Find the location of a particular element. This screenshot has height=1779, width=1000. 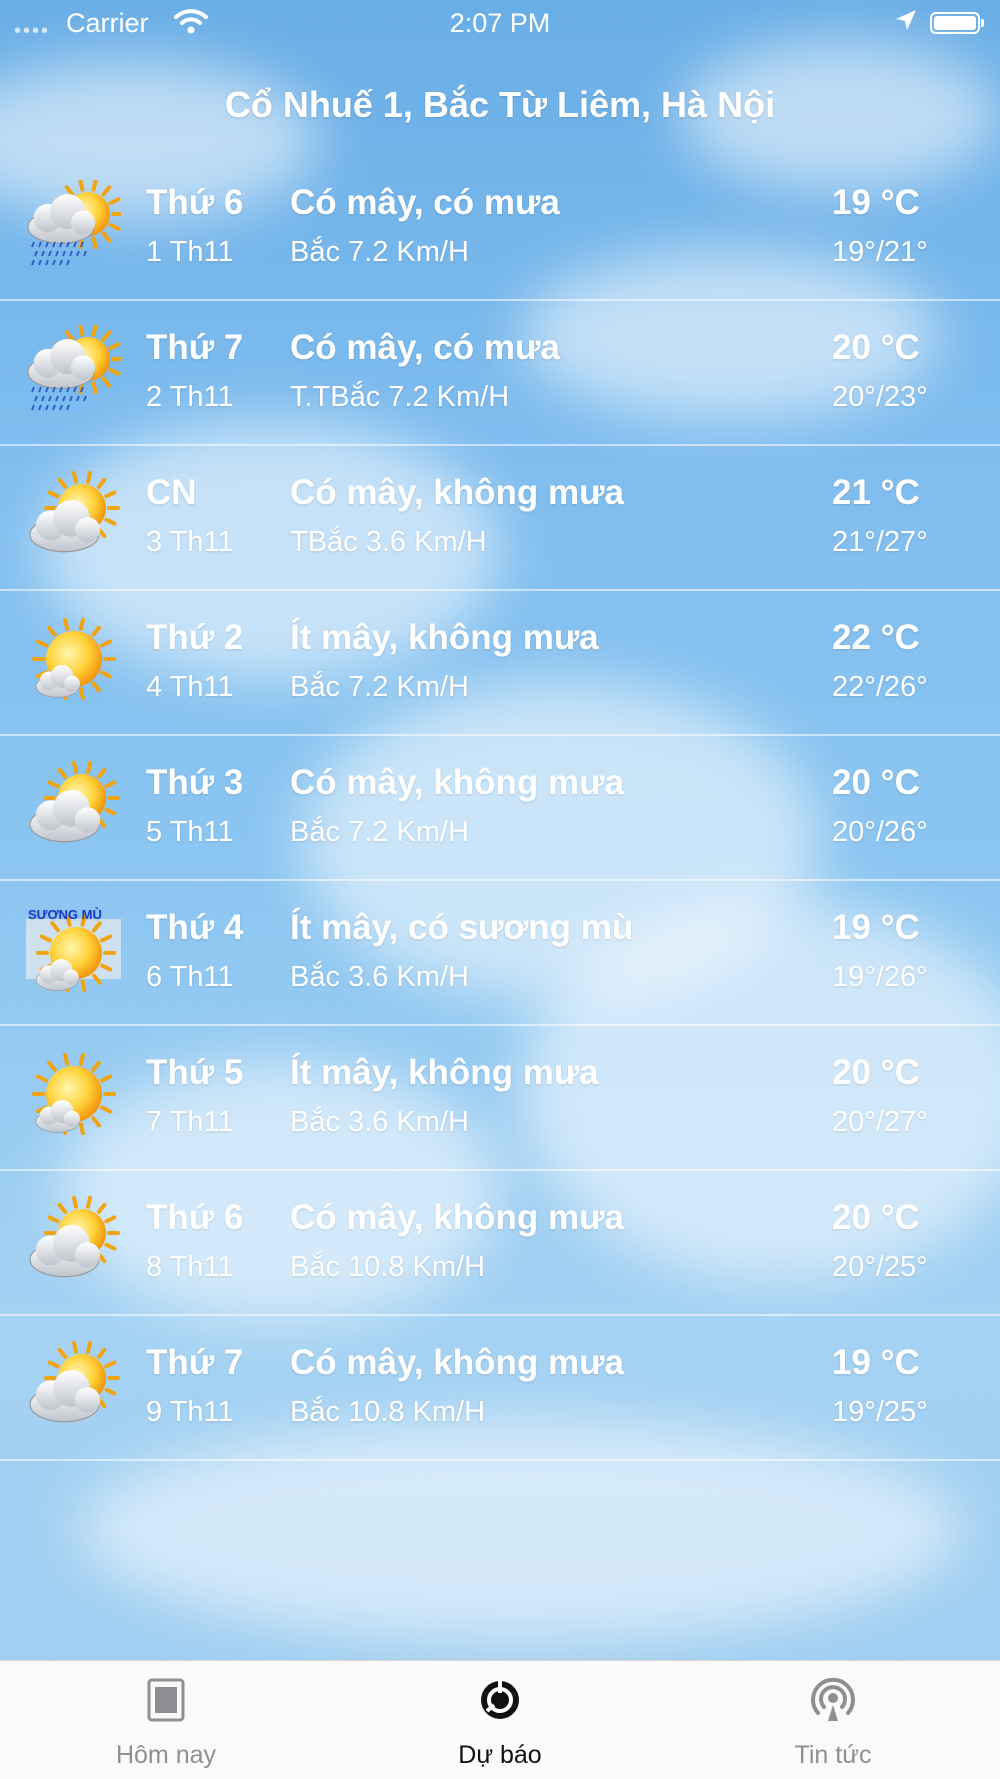

status-bar: •••• Carrier 2:07 PM is located at coordinates (500, 24).